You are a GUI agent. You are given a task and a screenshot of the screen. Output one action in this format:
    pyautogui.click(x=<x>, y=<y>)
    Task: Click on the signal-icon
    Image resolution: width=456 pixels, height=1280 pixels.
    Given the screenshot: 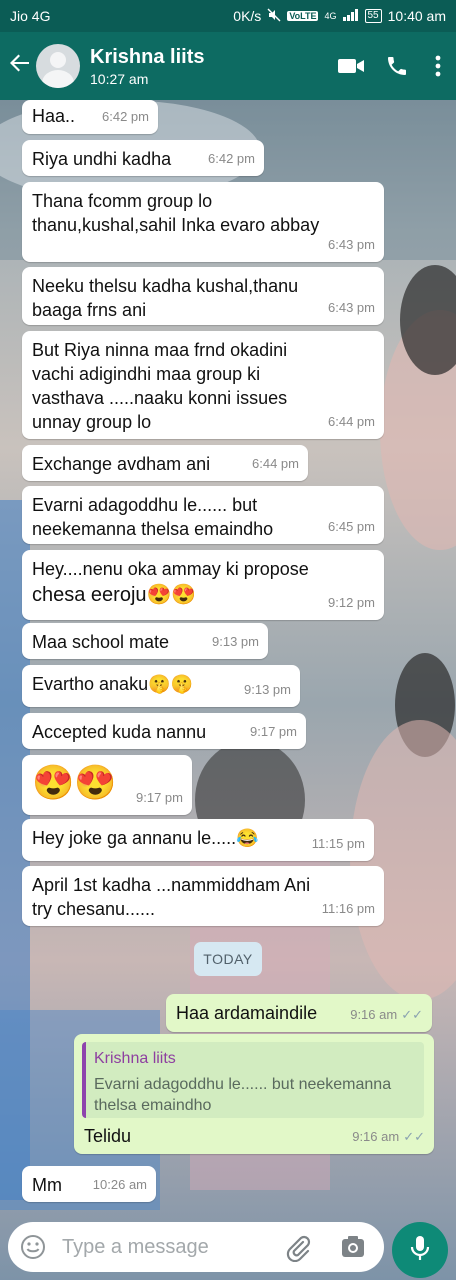 What is the action you would take?
    pyautogui.click(x=350, y=16)
    